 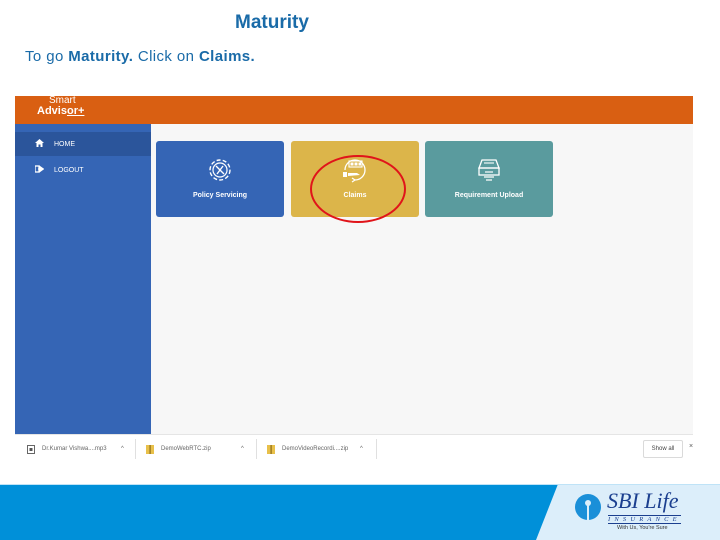 I want to click on policy-servicing-card: Policy Servicing, so click(x=220, y=179).